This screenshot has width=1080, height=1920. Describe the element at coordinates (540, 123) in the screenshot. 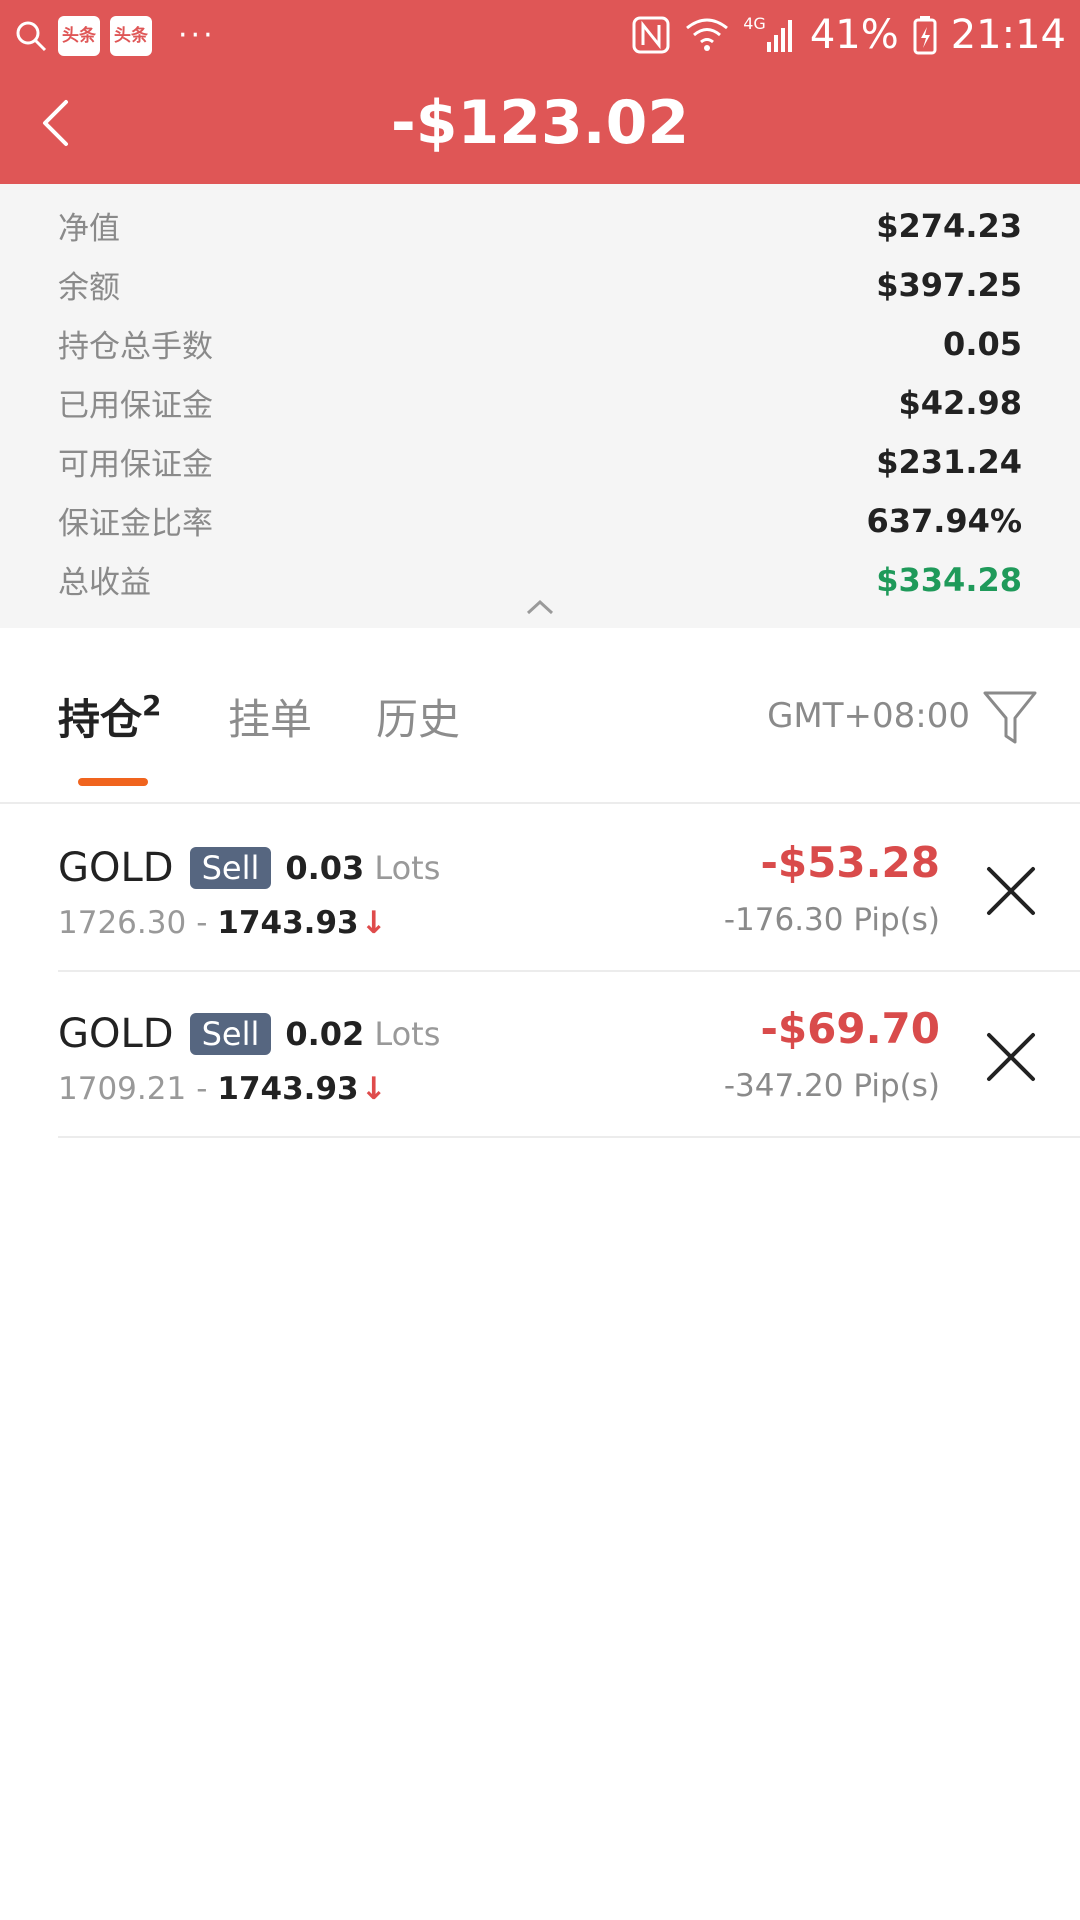

I see `total-pnl-title: -$123.02` at that location.